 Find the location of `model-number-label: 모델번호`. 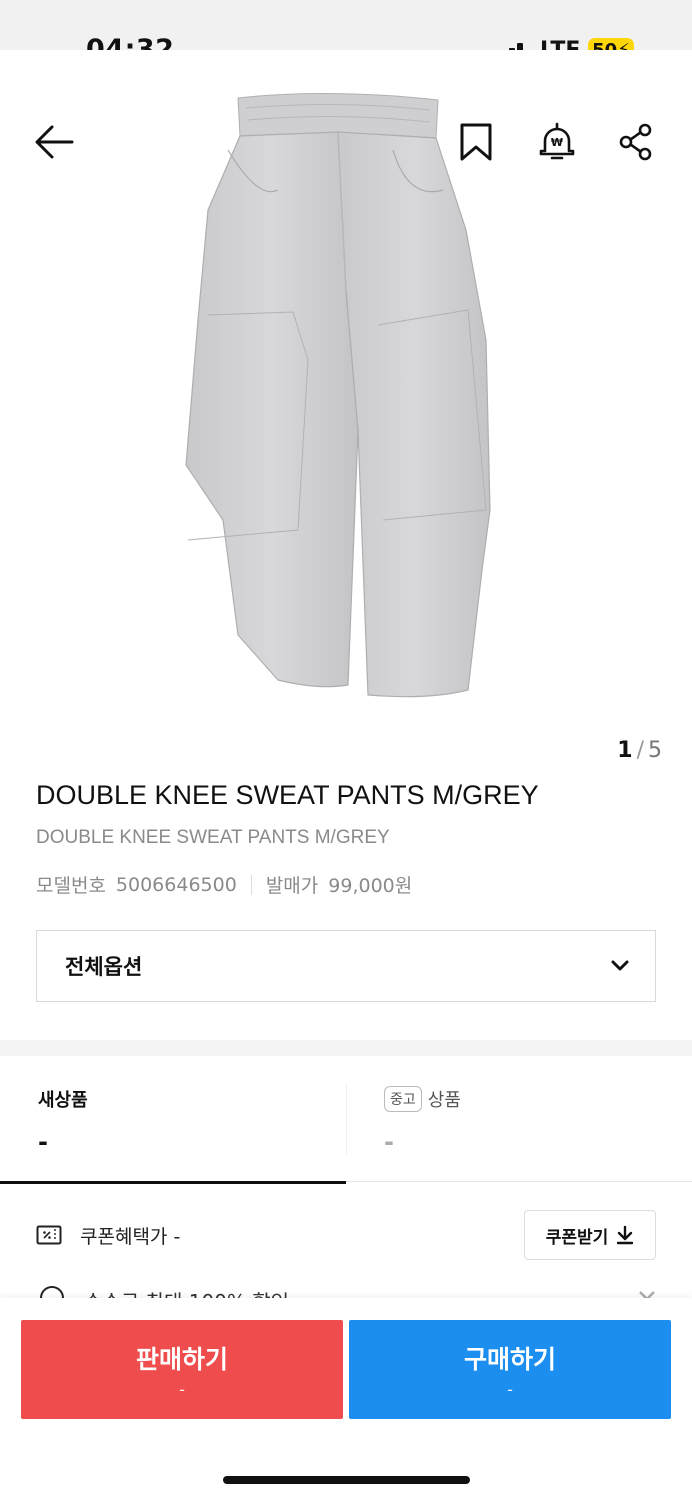

model-number-label: 모델번호 is located at coordinates (71, 886).